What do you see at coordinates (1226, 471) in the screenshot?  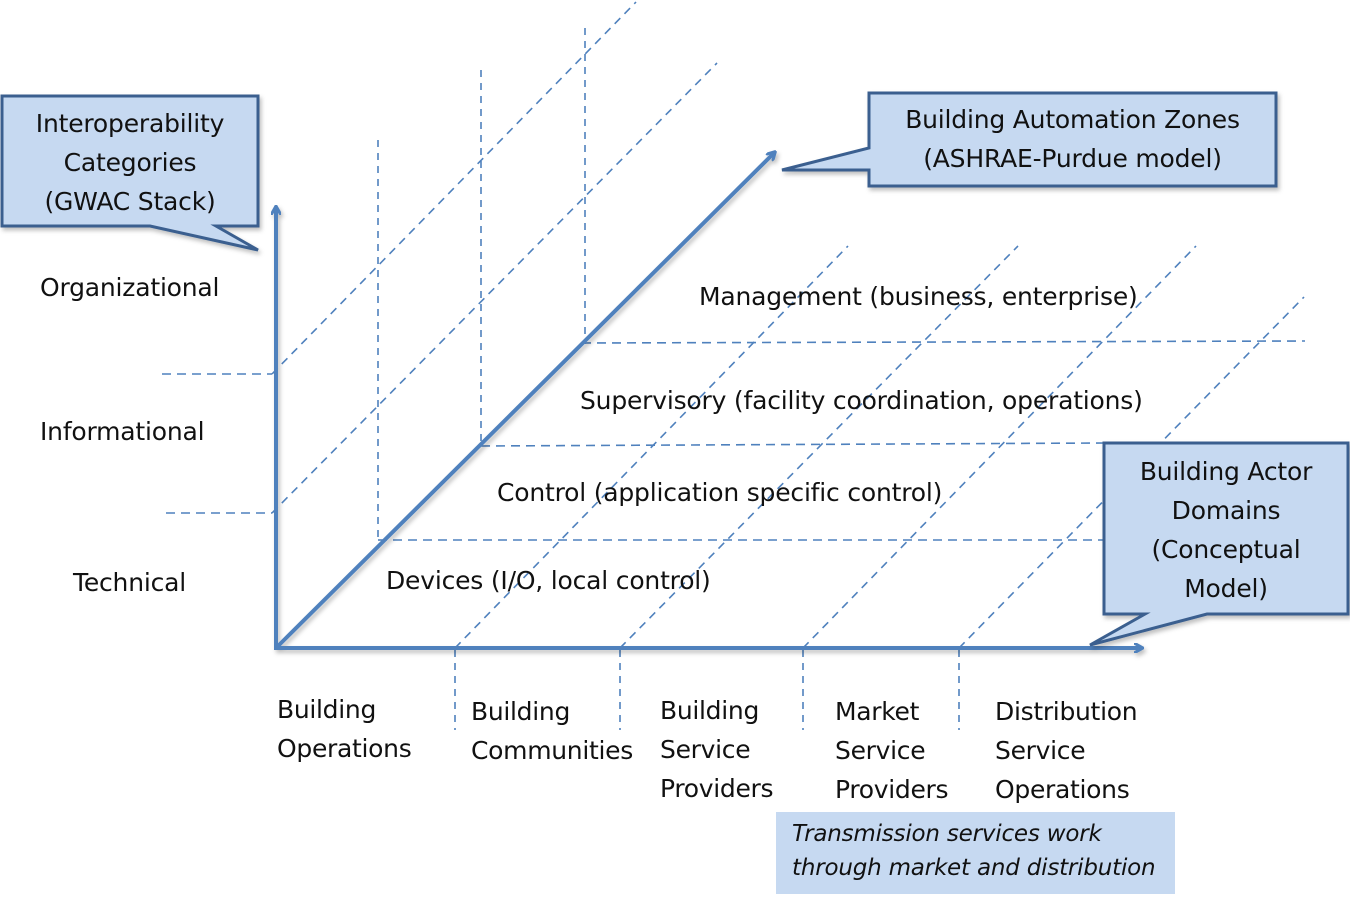 I see `callout-line: Building Actor` at bounding box center [1226, 471].